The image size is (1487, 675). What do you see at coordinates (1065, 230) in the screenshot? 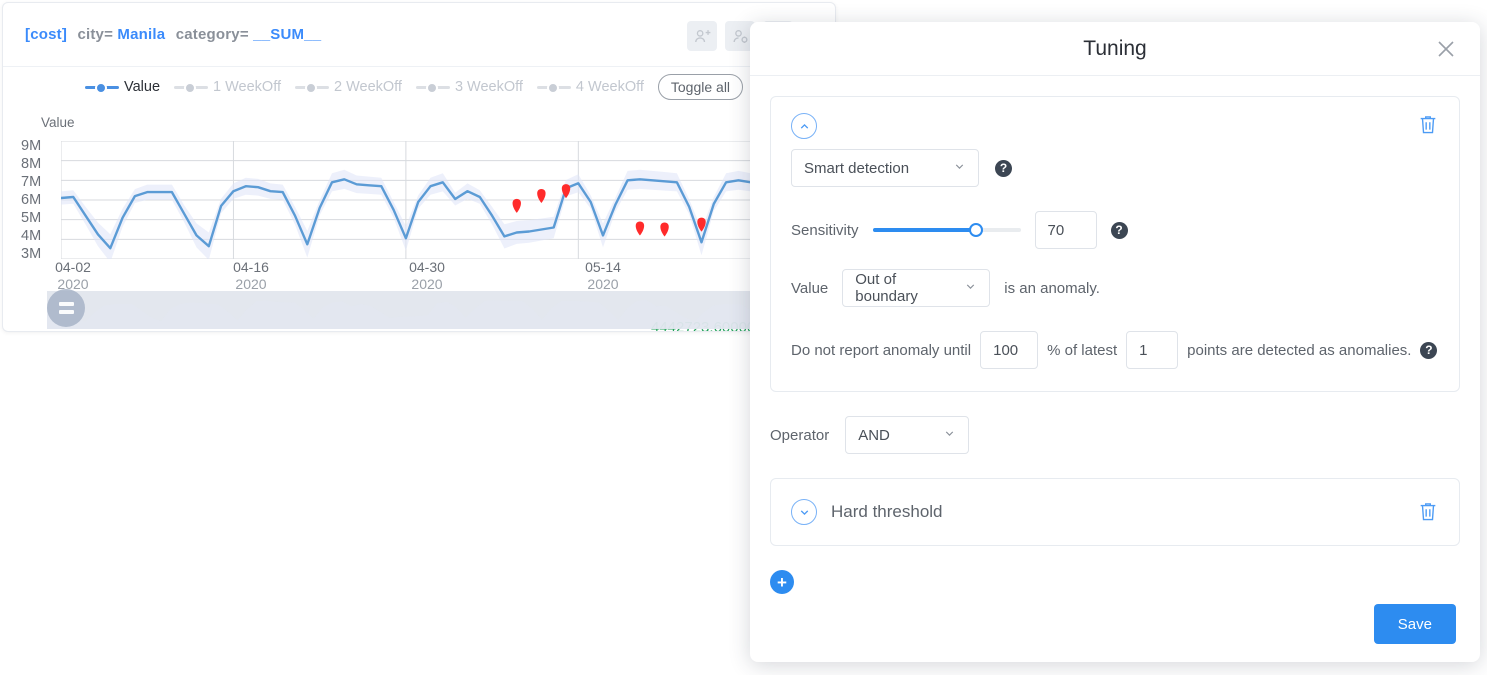
I see `sensitivity-input: 70` at bounding box center [1065, 230].